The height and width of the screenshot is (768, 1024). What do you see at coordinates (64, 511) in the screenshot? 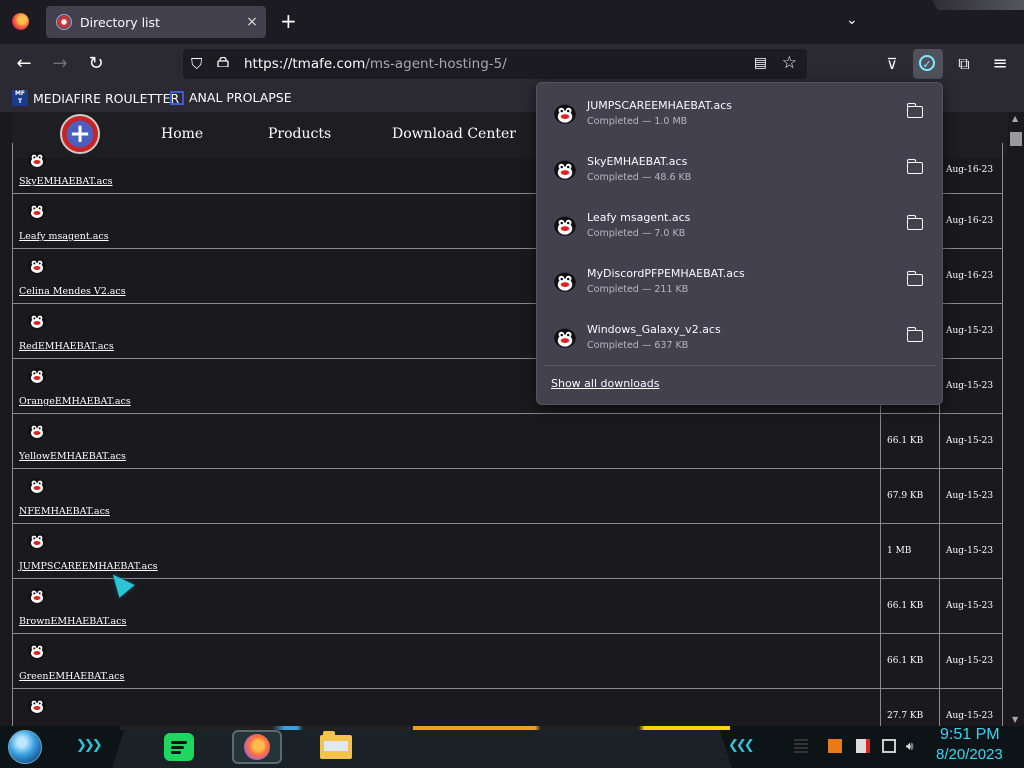
I see `file-link: NFEMHAEBAT.acs` at bounding box center [64, 511].